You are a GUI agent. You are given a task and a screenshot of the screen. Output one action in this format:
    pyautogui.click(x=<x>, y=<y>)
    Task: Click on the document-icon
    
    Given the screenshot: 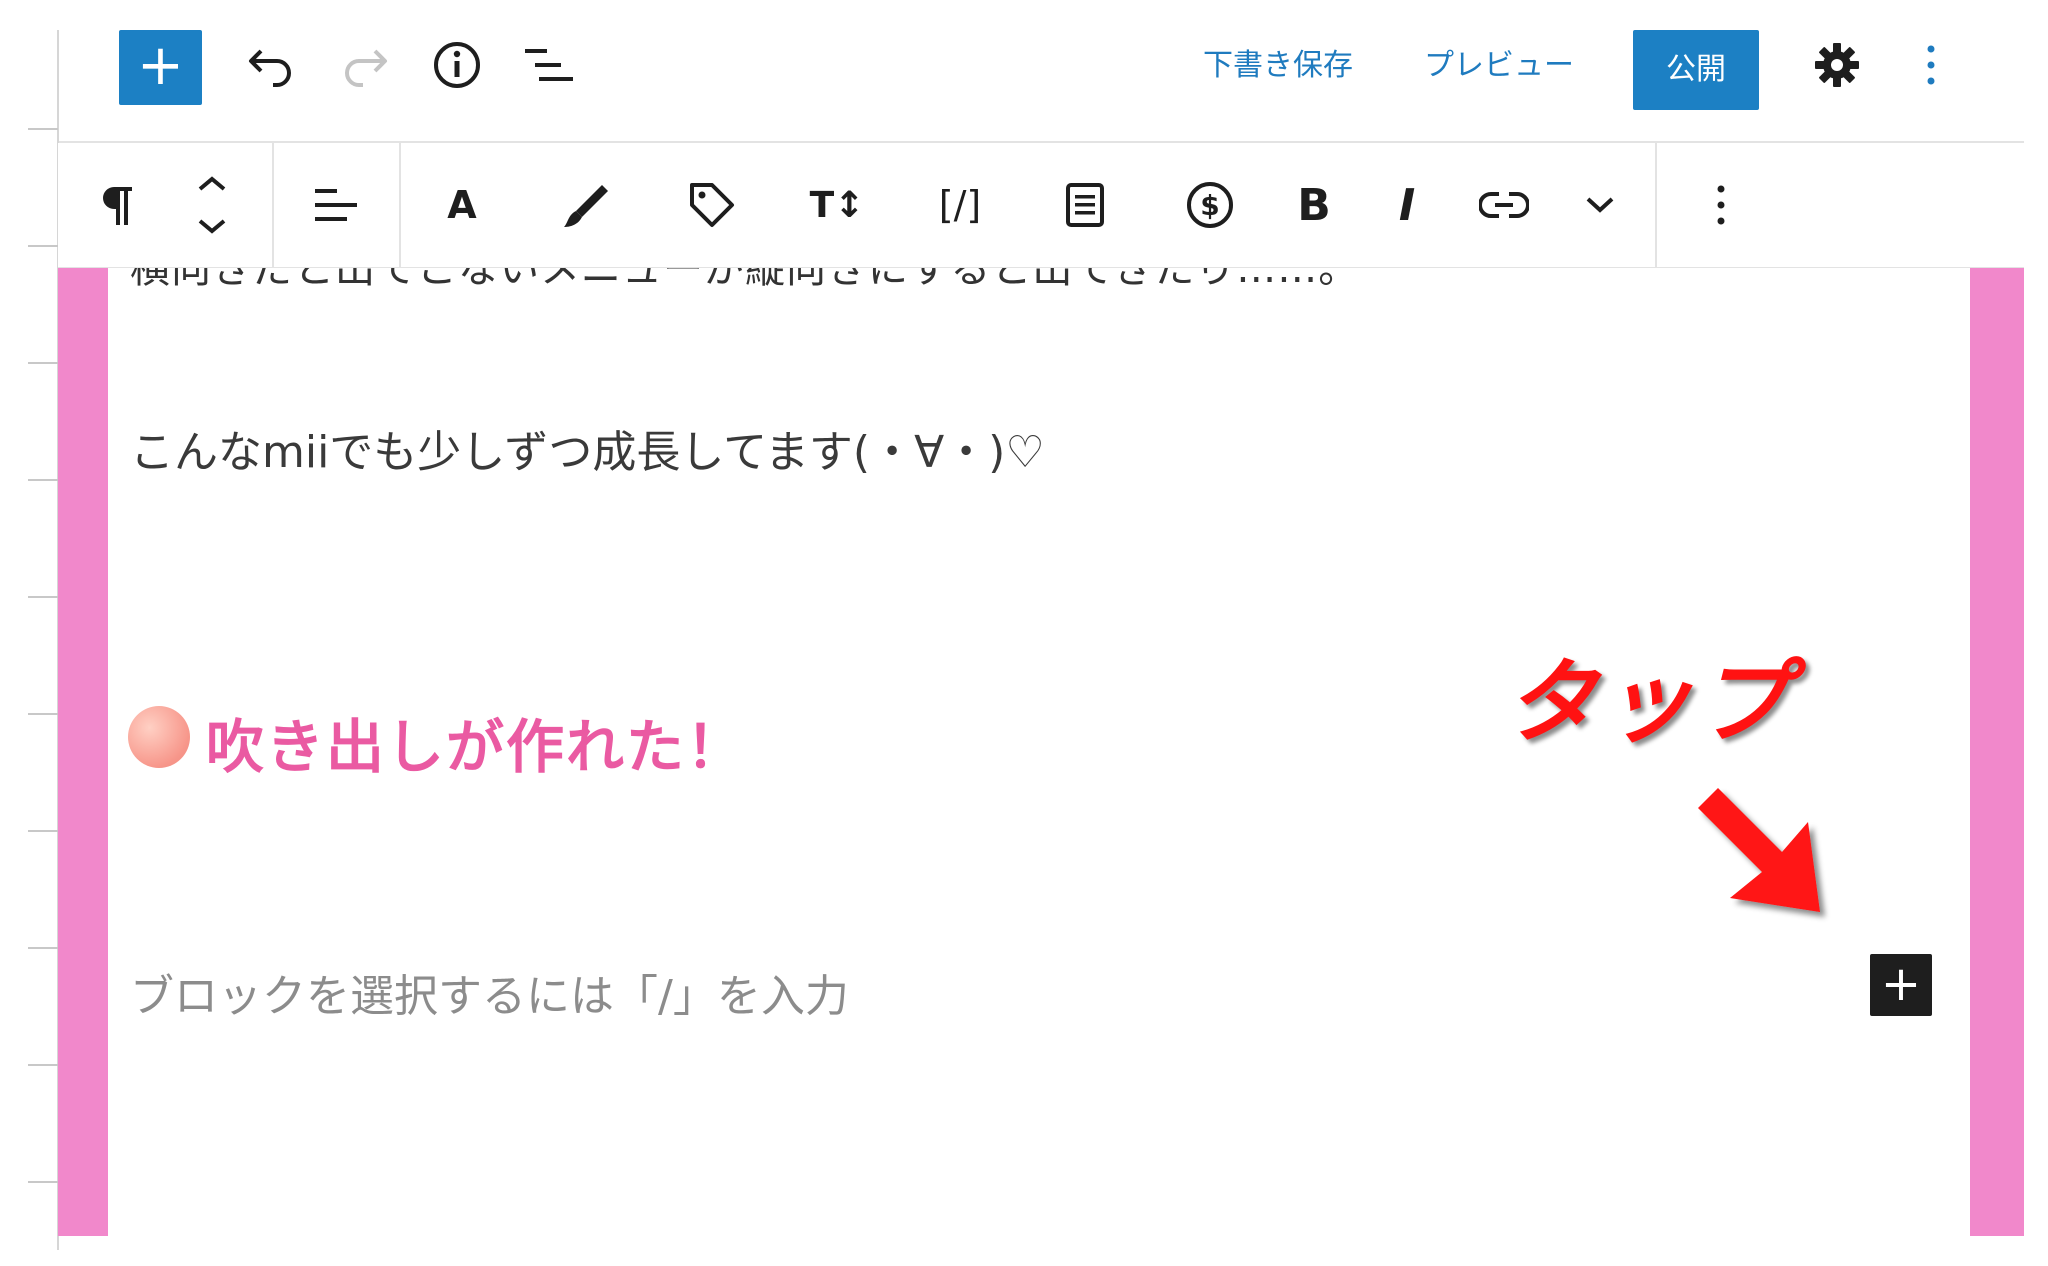 What is the action you would take?
    pyautogui.click(x=1085, y=205)
    